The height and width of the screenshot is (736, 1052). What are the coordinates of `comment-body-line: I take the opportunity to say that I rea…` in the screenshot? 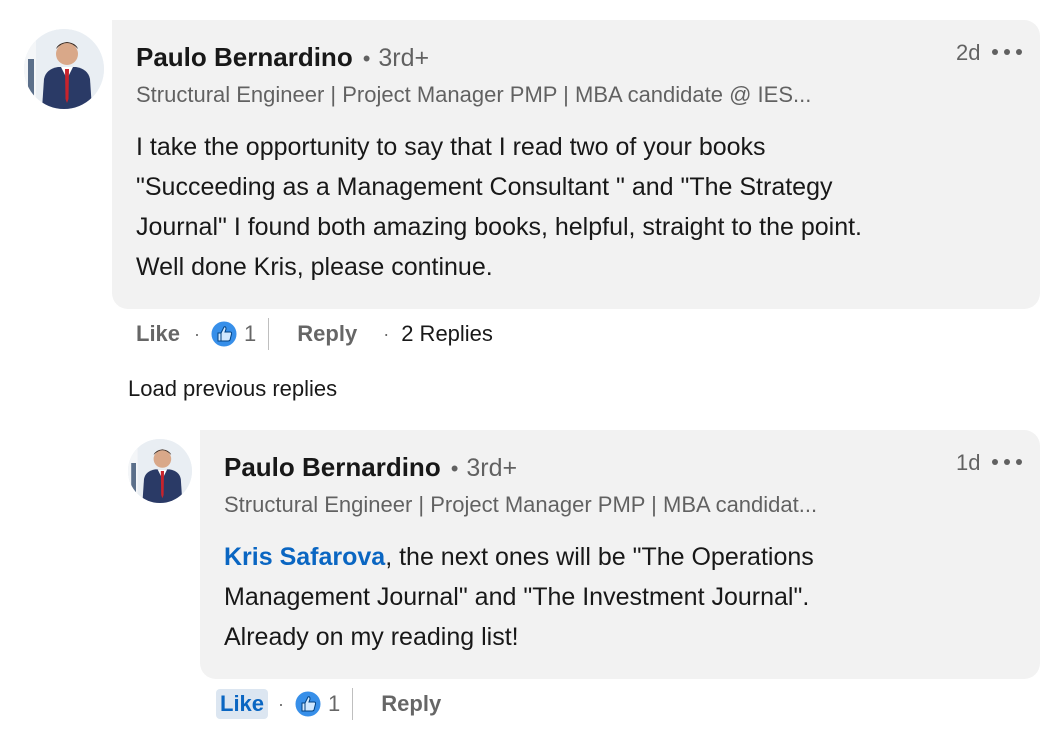 It's located at (451, 147).